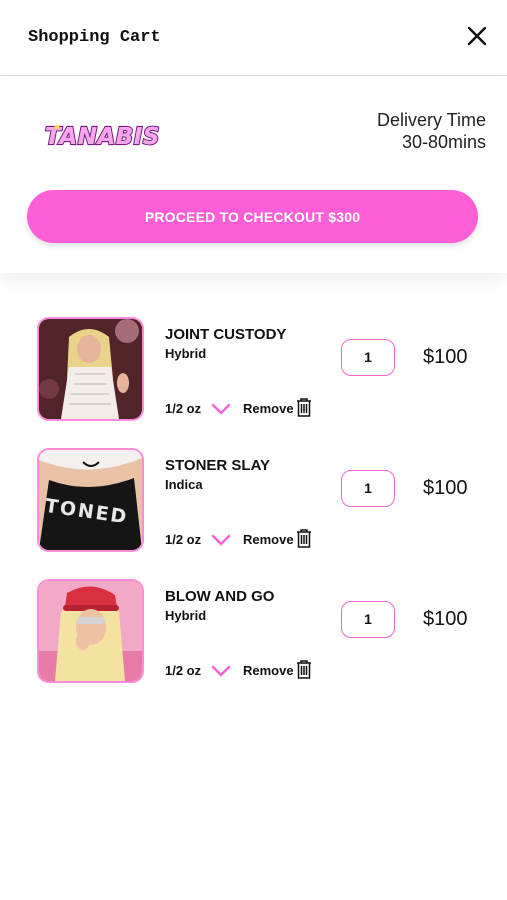 Image resolution: width=507 pixels, height=900 pixels. I want to click on product-image: TONED, so click(90, 500).